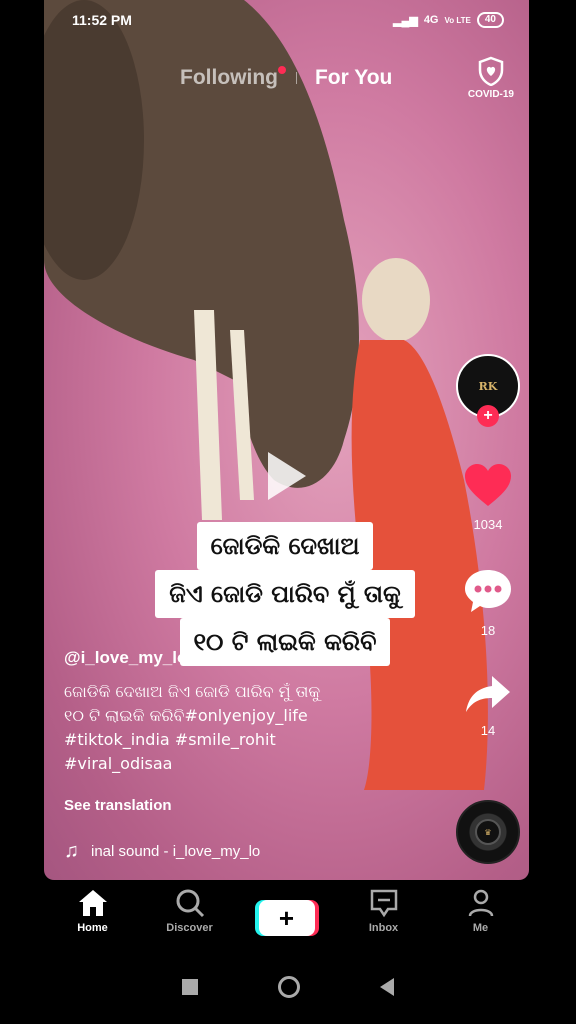 This screenshot has height=1024, width=576. What do you see at coordinates (186, 715) in the screenshot?
I see `description-line: ୧୦ ଟି ଲାଇକି କରିବି#onlyenjoy_life` at bounding box center [186, 715].